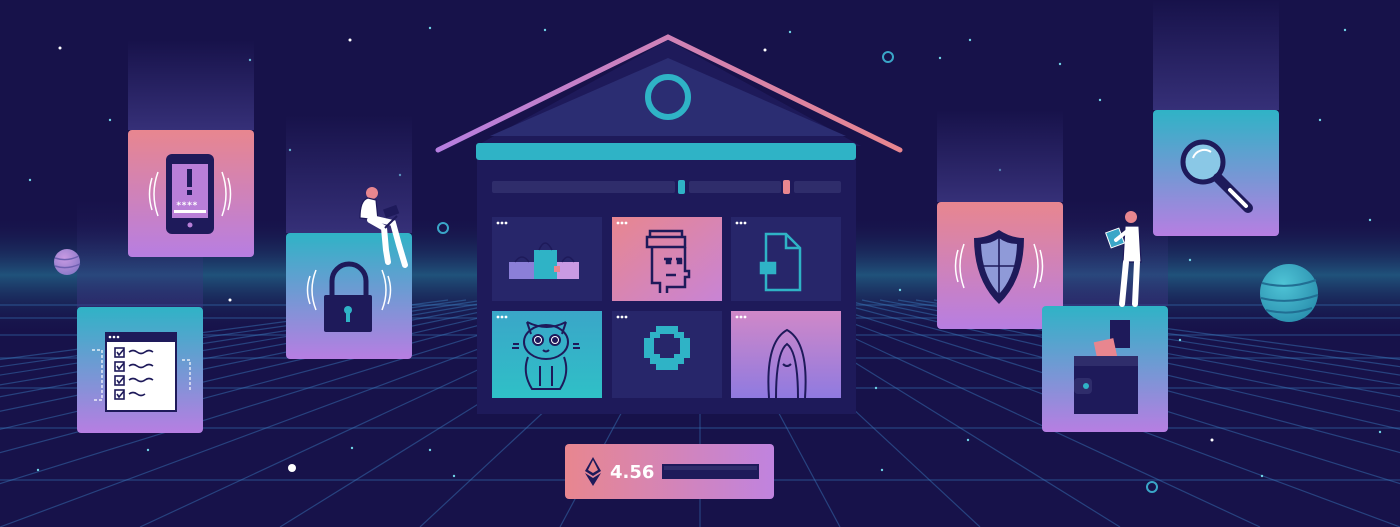 Image resolution: width=1400 pixels, height=527 pixels. I want to click on building-beam, so click(666, 151).